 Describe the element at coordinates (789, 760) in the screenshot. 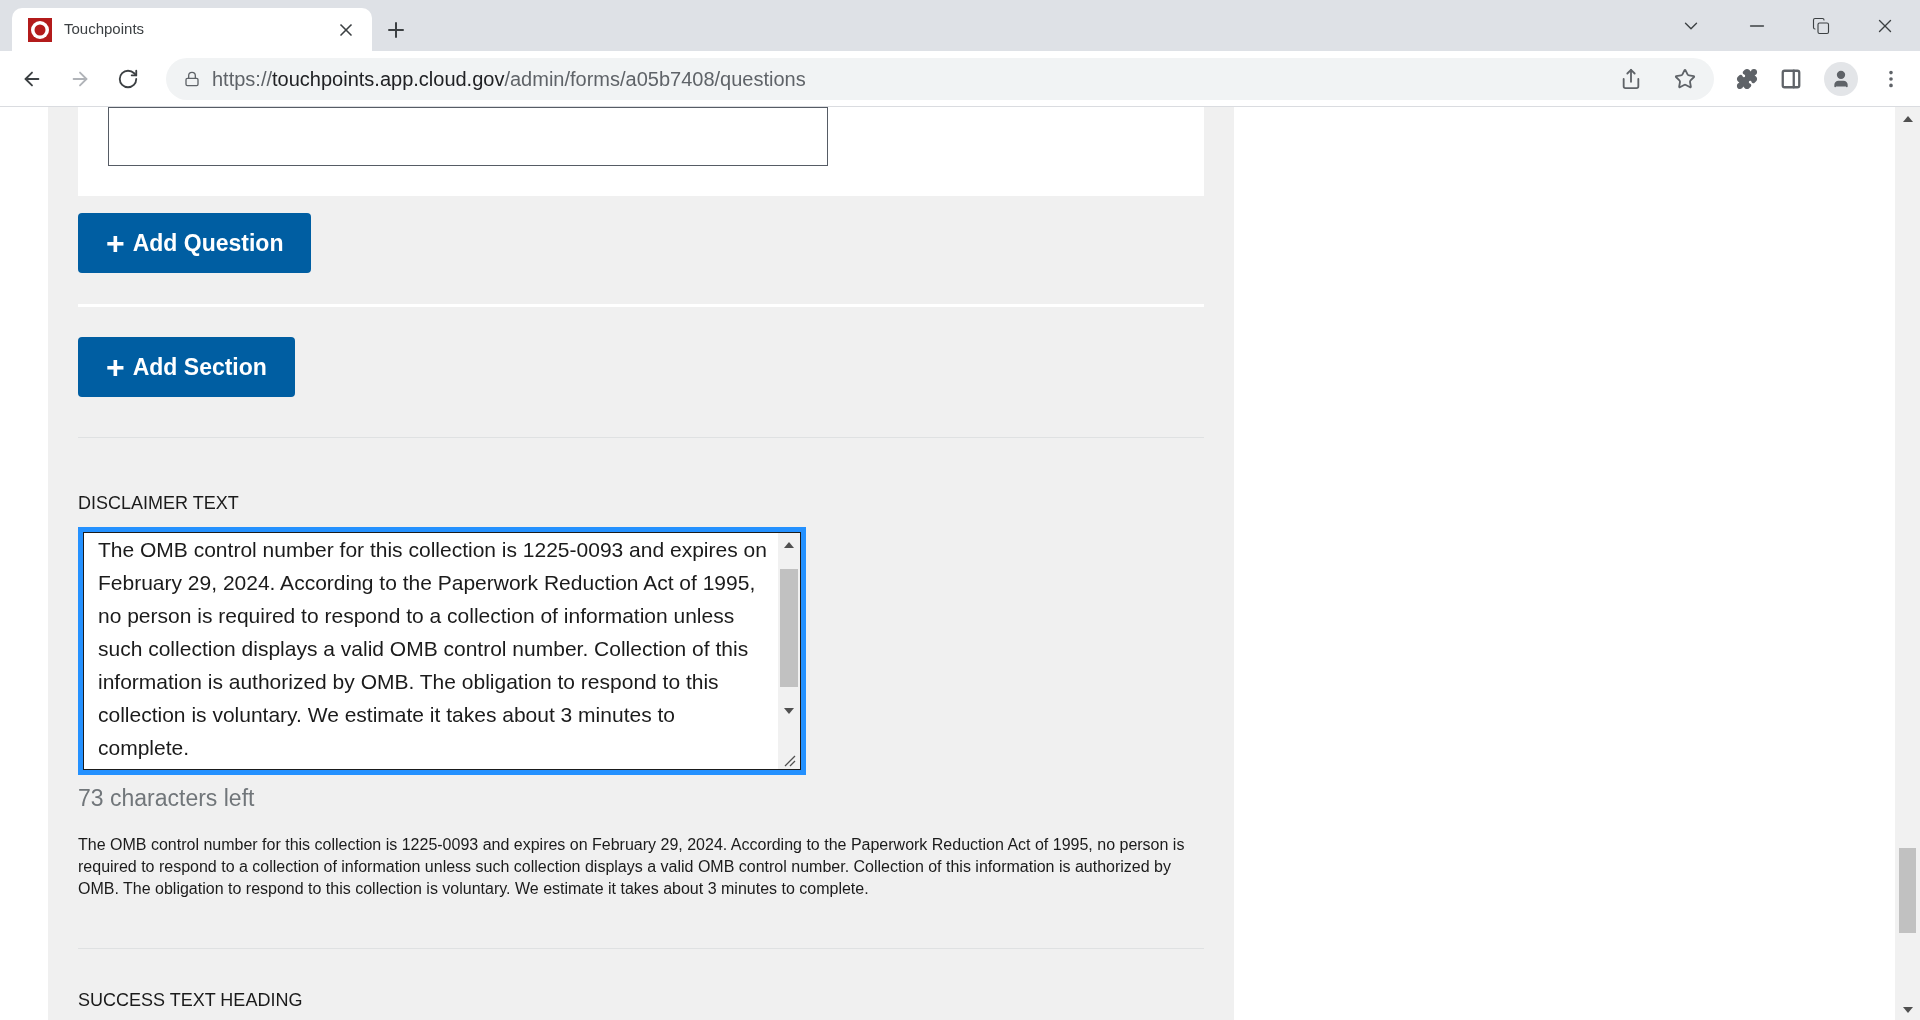

I see `resize-handle-icon` at that location.